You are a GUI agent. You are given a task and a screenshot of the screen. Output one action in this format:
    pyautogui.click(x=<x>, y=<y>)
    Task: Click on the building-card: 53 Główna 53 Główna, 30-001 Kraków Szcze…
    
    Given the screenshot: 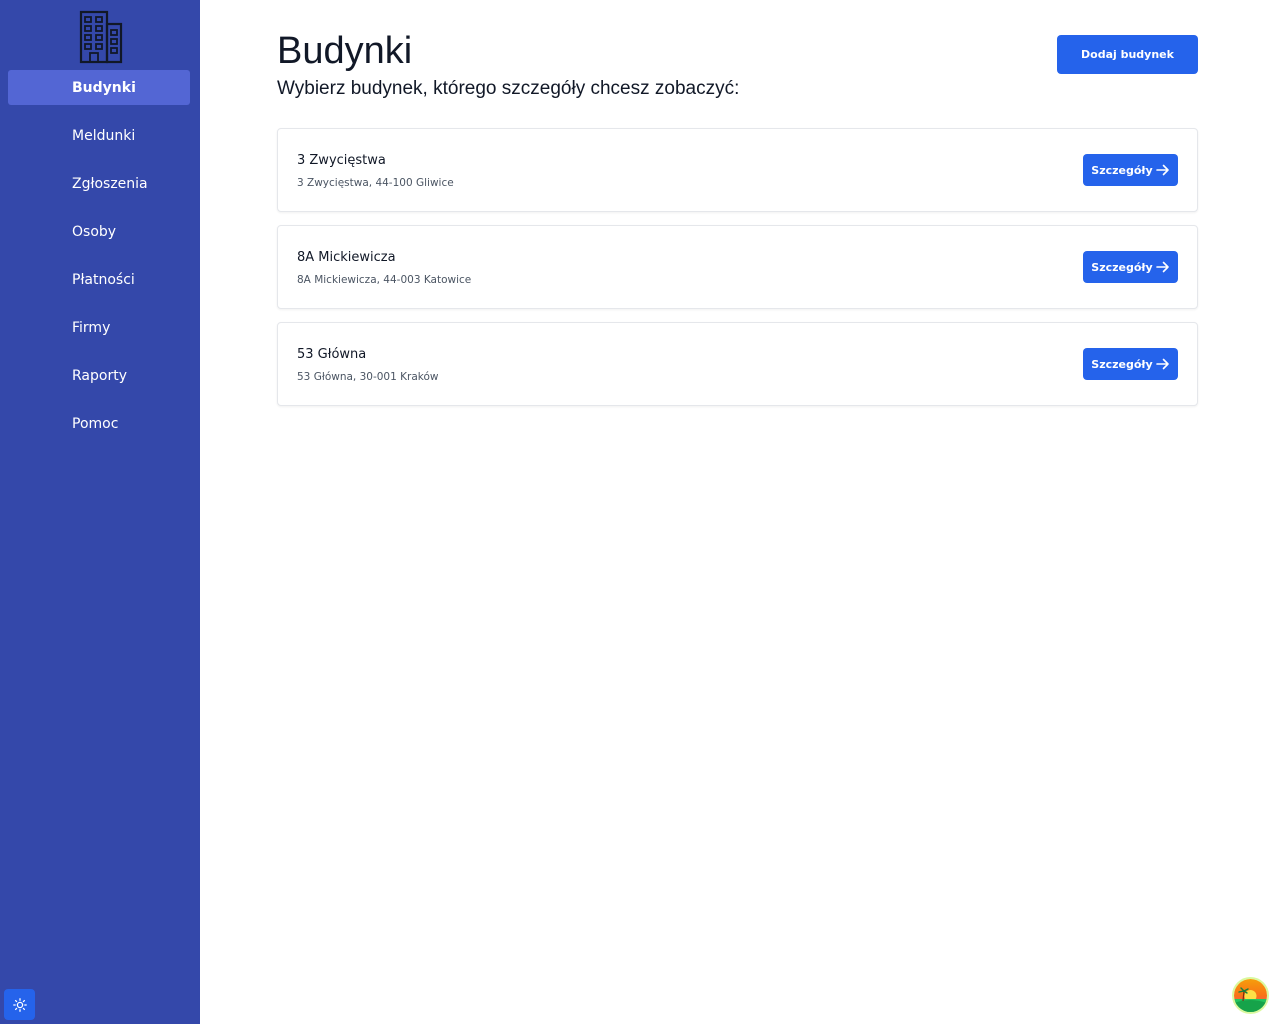 What is the action you would take?
    pyautogui.click(x=737, y=364)
    